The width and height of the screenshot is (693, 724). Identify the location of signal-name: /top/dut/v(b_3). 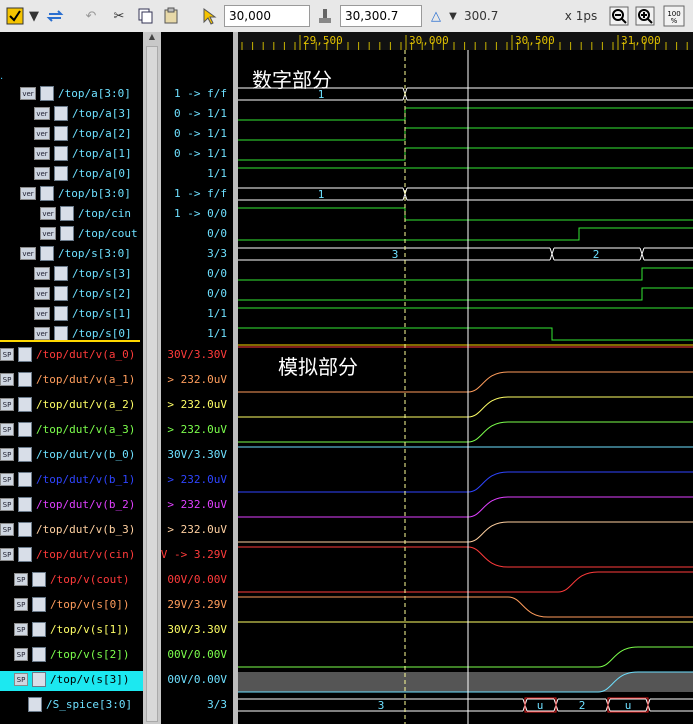
(85, 529).